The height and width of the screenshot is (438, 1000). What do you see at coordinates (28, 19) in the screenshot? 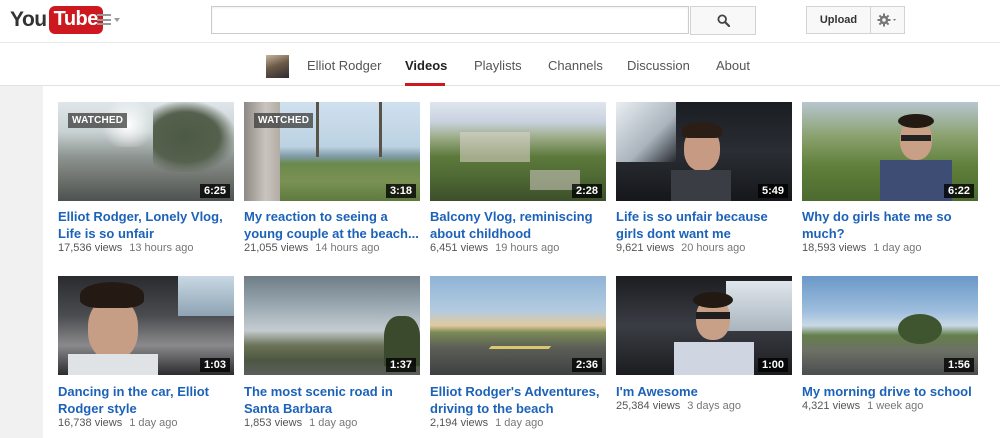
I see `logo-you-text: You` at bounding box center [28, 19].